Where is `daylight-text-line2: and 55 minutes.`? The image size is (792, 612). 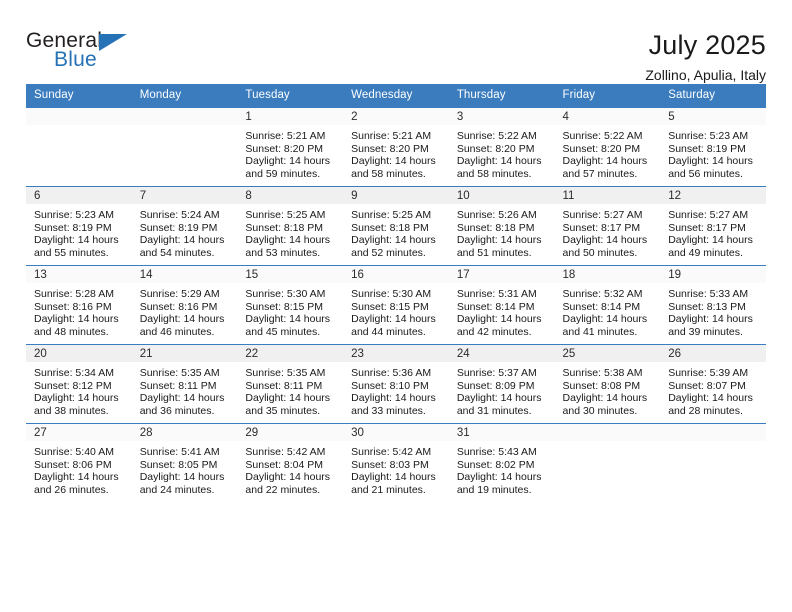
daylight-text-line2: and 55 minutes. is located at coordinates (71, 252).